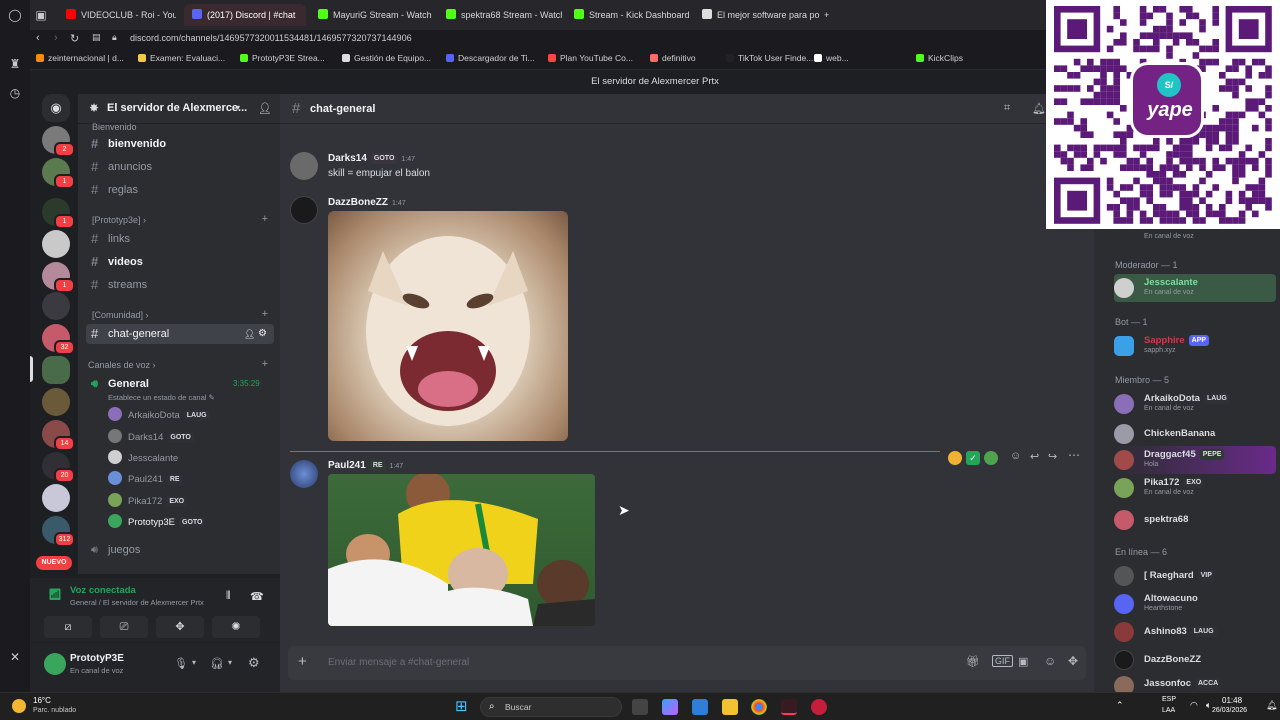 The image size is (1280, 720). Describe the element at coordinates (56, 38) in the screenshot. I see `forward-icon: ›` at that location.